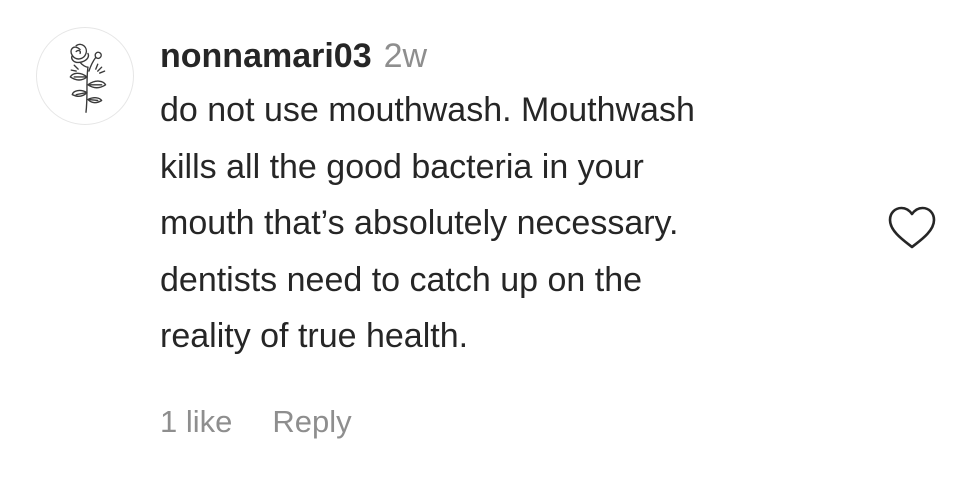 Image resolution: width=980 pixels, height=498 pixels. Describe the element at coordinates (88, 78) in the screenshot. I see `rose-sketch-icon` at that location.